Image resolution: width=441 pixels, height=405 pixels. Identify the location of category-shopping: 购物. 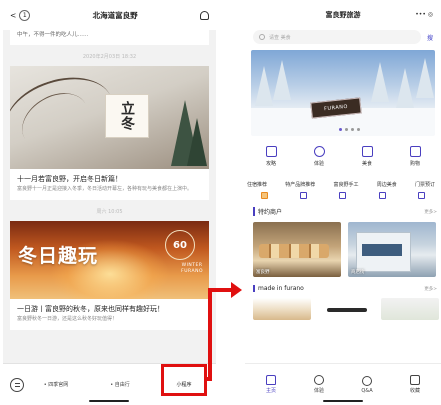
(415, 156).